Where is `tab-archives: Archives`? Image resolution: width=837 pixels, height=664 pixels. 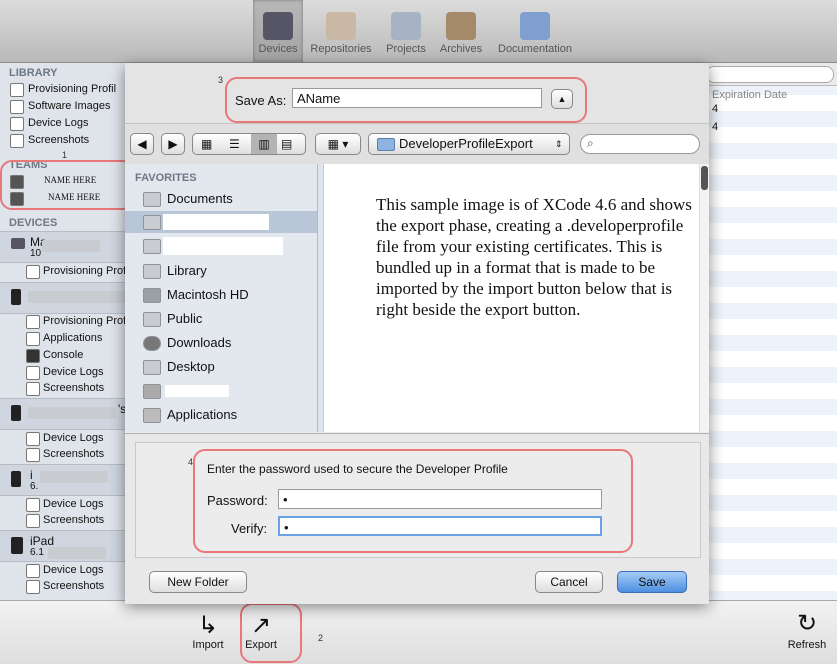 tab-archives: Archives is located at coordinates (461, 31).